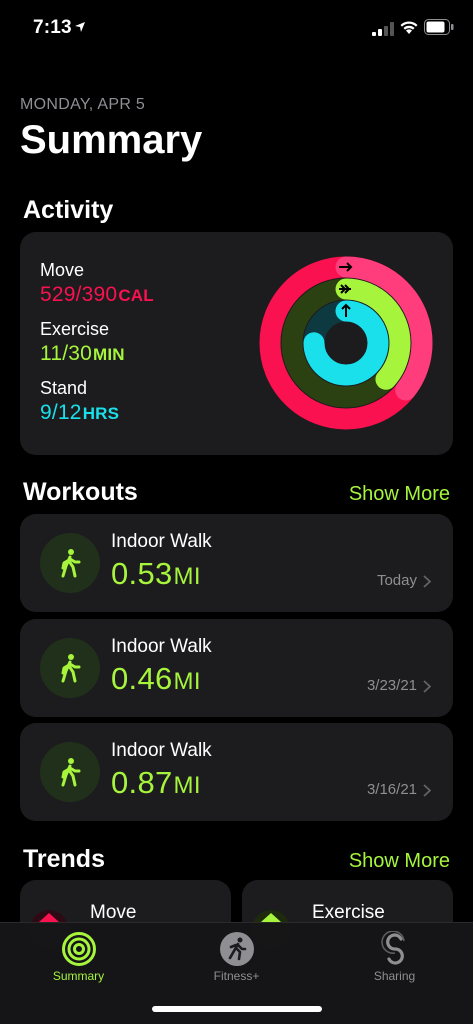 This screenshot has height=1024, width=473. What do you see at coordinates (399, 861) in the screenshot?
I see `trends-show-more-link: Show More` at bounding box center [399, 861].